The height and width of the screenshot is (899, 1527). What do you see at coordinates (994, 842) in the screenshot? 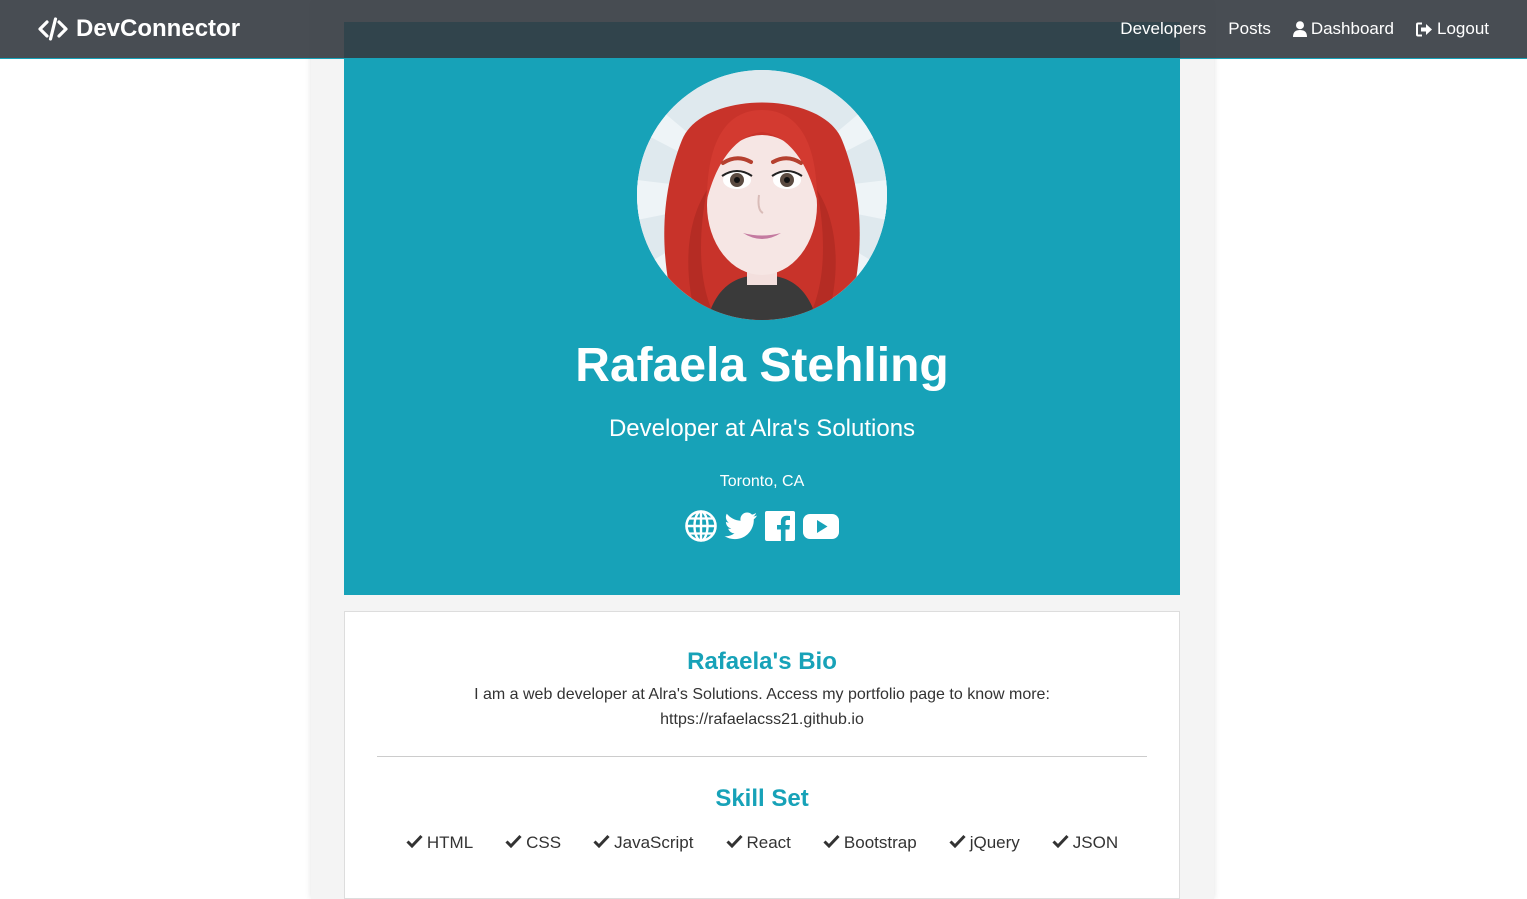
I see `skill-label: jQuery` at bounding box center [994, 842].